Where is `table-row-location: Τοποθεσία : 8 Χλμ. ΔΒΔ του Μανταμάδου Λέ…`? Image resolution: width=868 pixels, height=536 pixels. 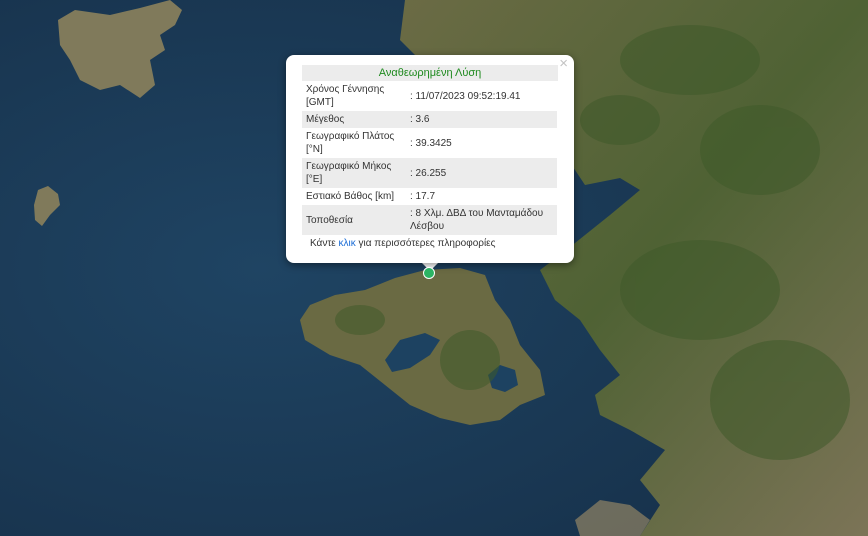
table-row-location: Τοποθεσία : 8 Χλμ. ΔΒΔ του Μανταμάδου Λέ… is located at coordinates (429, 220).